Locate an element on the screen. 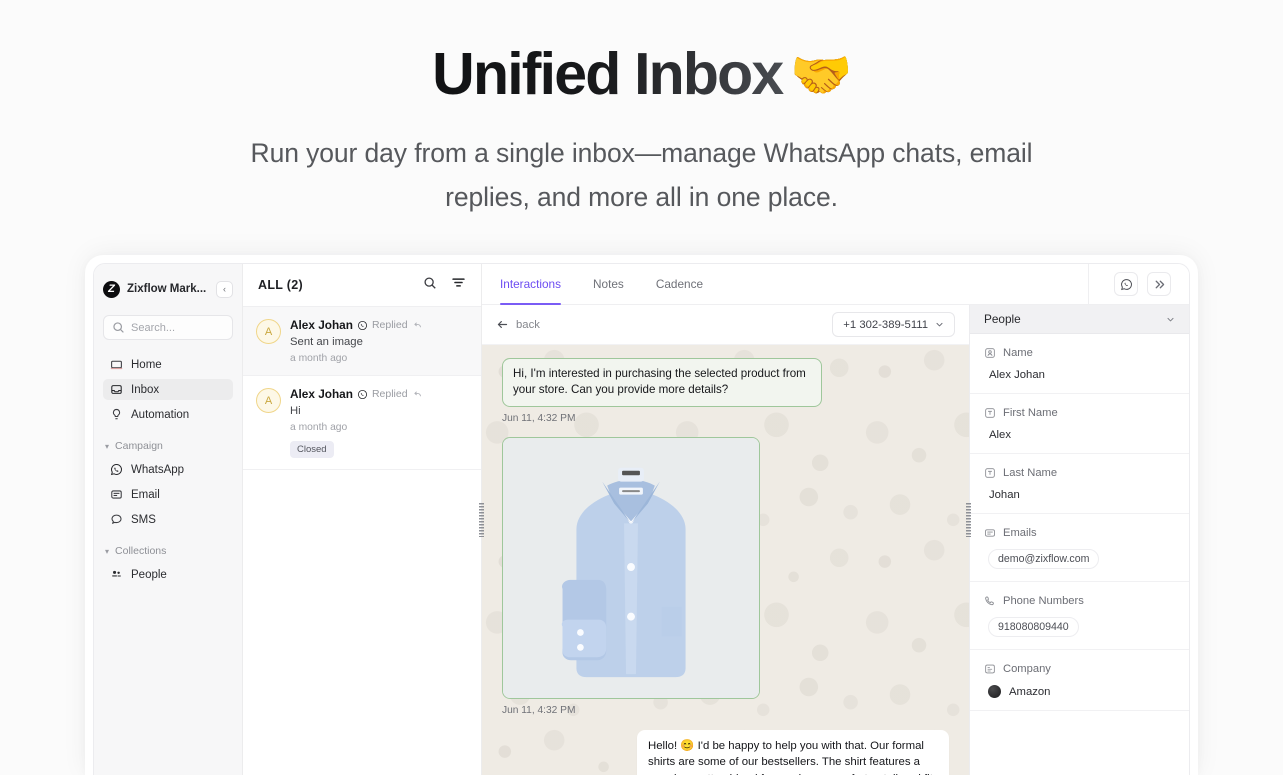 This screenshot has height=775, width=1283. nav-campaign: WhatsApp Email SMS is located at coordinates (168, 494).